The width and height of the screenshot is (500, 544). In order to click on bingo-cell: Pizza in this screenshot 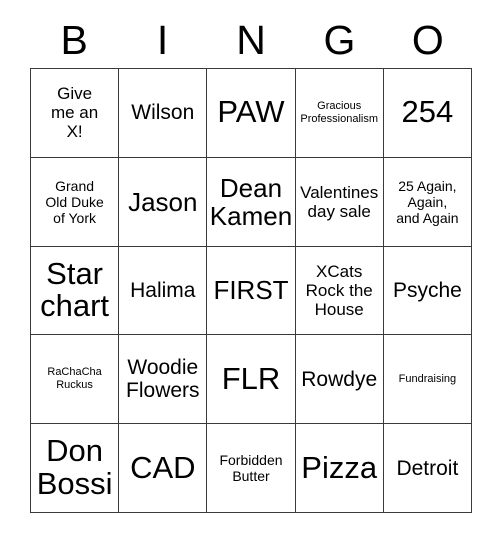, I will do `click(339, 468)`.